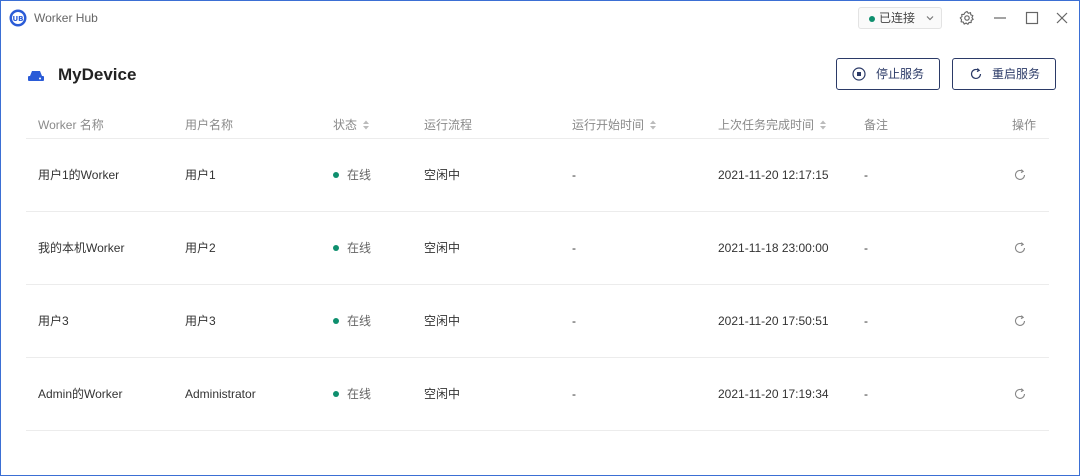 This screenshot has width=1080, height=476. What do you see at coordinates (53, 321) in the screenshot?
I see `cell-worker-name: 用户3` at bounding box center [53, 321].